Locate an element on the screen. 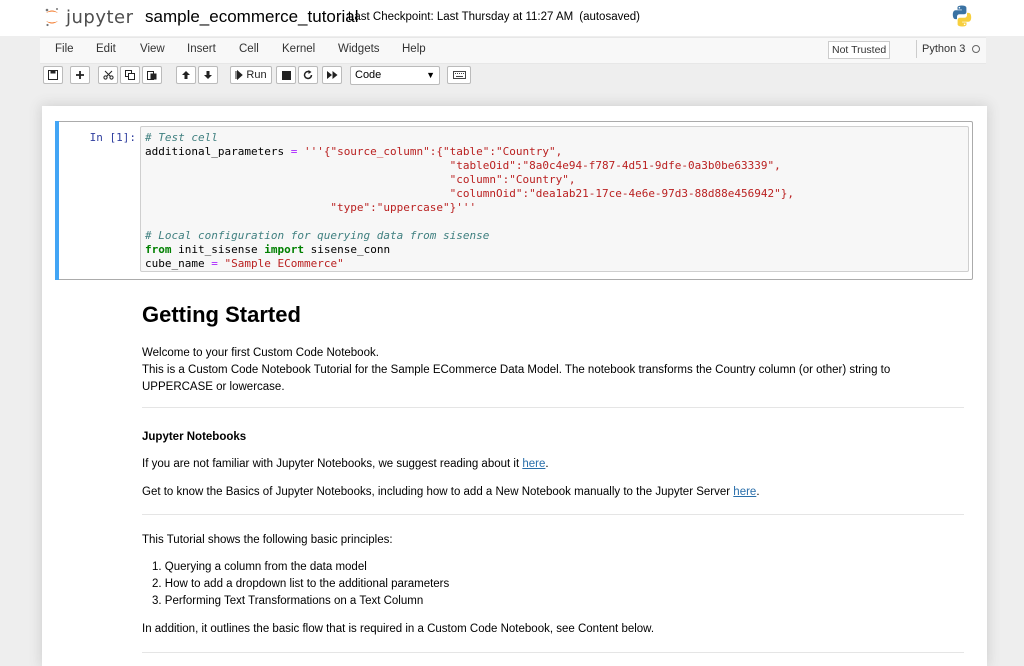 The width and height of the screenshot is (1024, 666). code-line: "type":"uppercase"}''' is located at coordinates (311, 207).